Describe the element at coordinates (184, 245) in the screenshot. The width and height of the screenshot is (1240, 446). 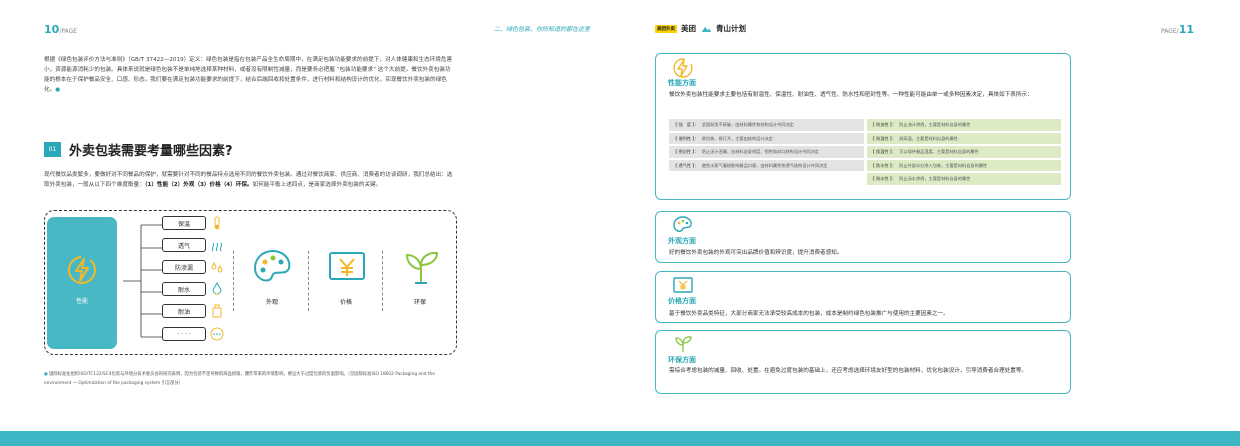
I see `prop-breathable: 透气` at that location.